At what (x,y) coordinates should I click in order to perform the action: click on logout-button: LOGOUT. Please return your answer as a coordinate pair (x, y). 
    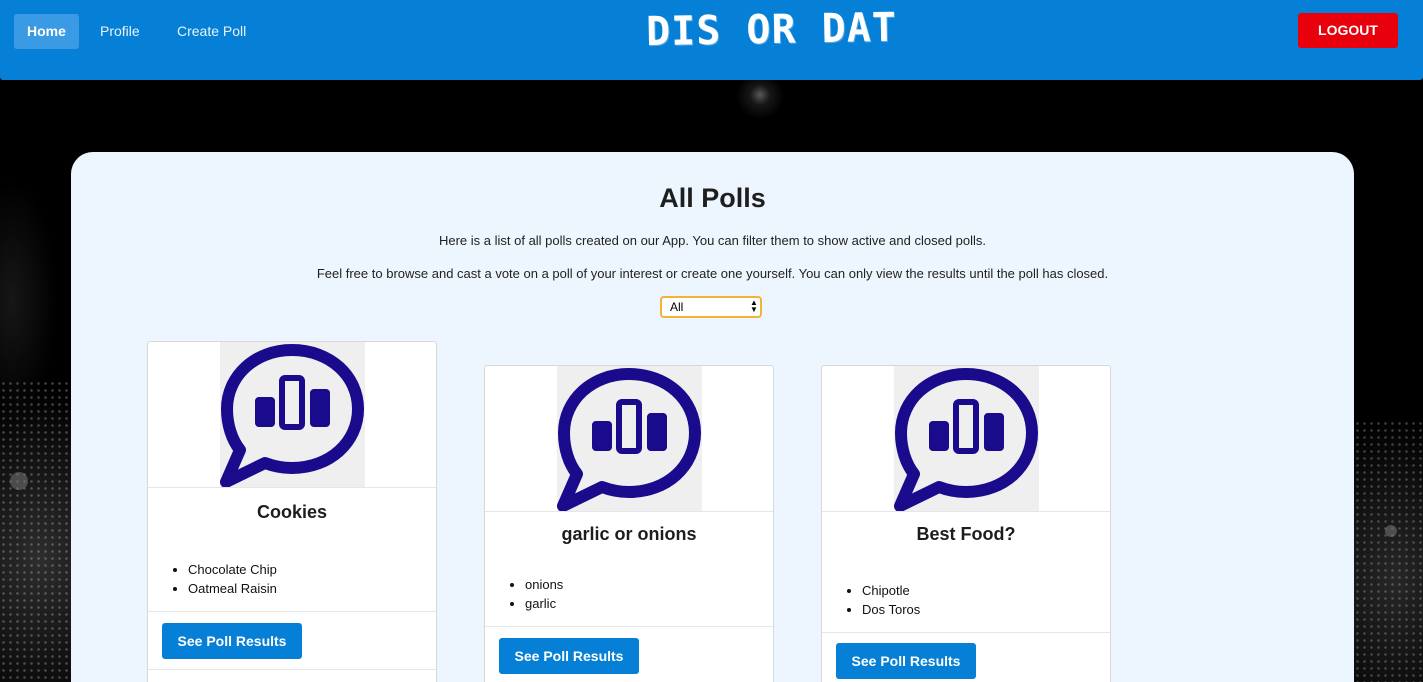
    Looking at the image, I should click on (1348, 30).